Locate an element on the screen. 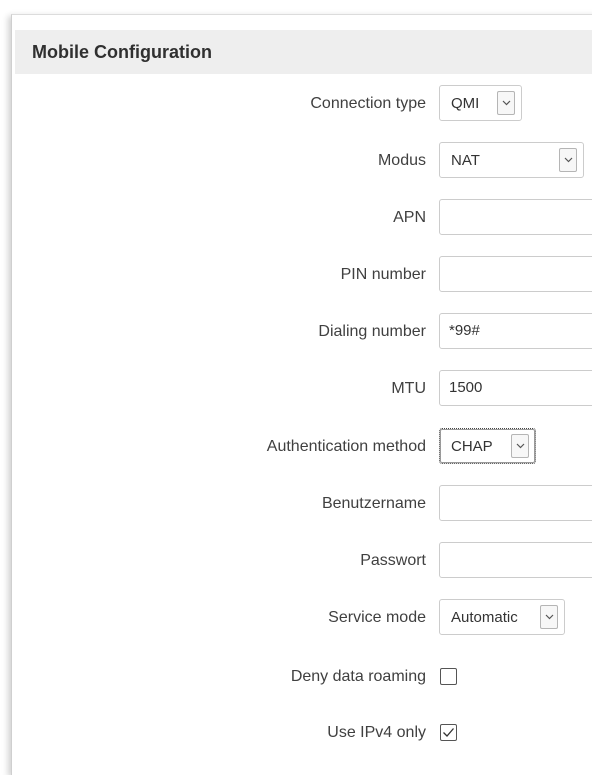 Image resolution: width=592 pixels, height=775 pixels. connection-type-value: QMI is located at coordinates (465, 103).